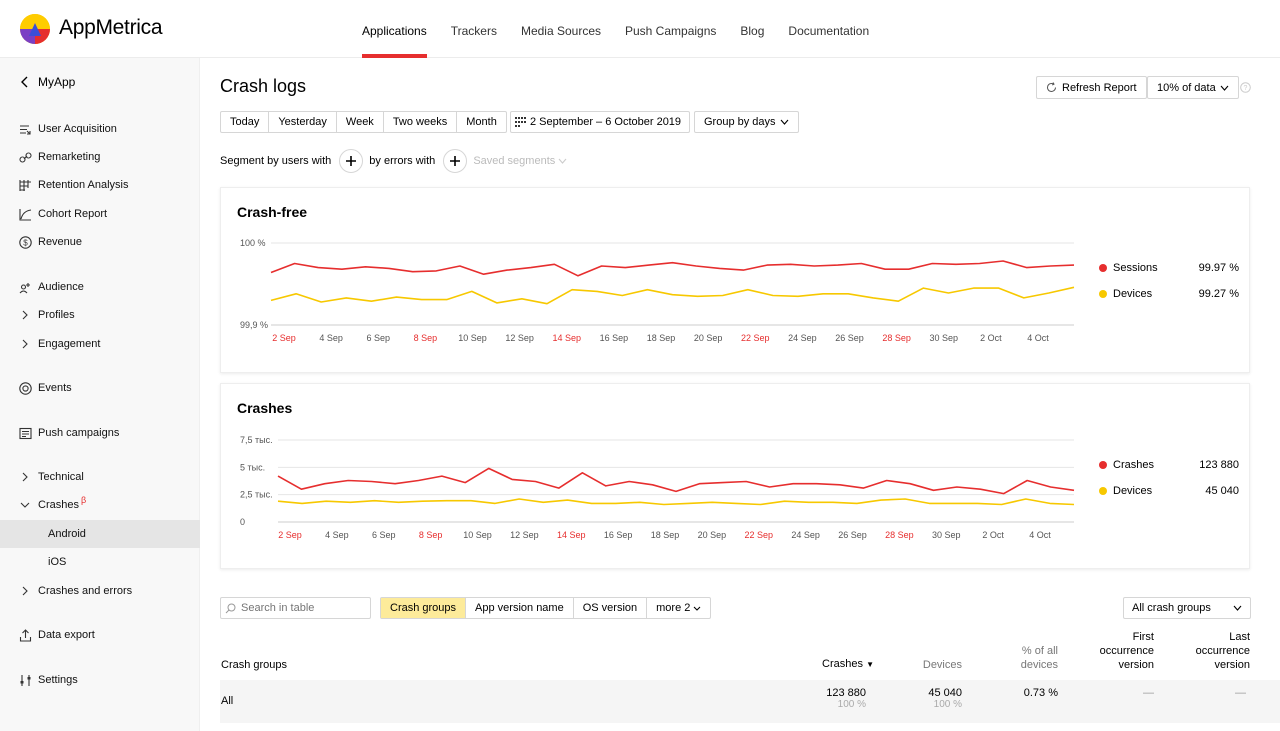 Image resolution: width=1280 pixels, height=731 pixels. I want to click on col-last-occurrence: Last occurrence version, so click(1223, 651).